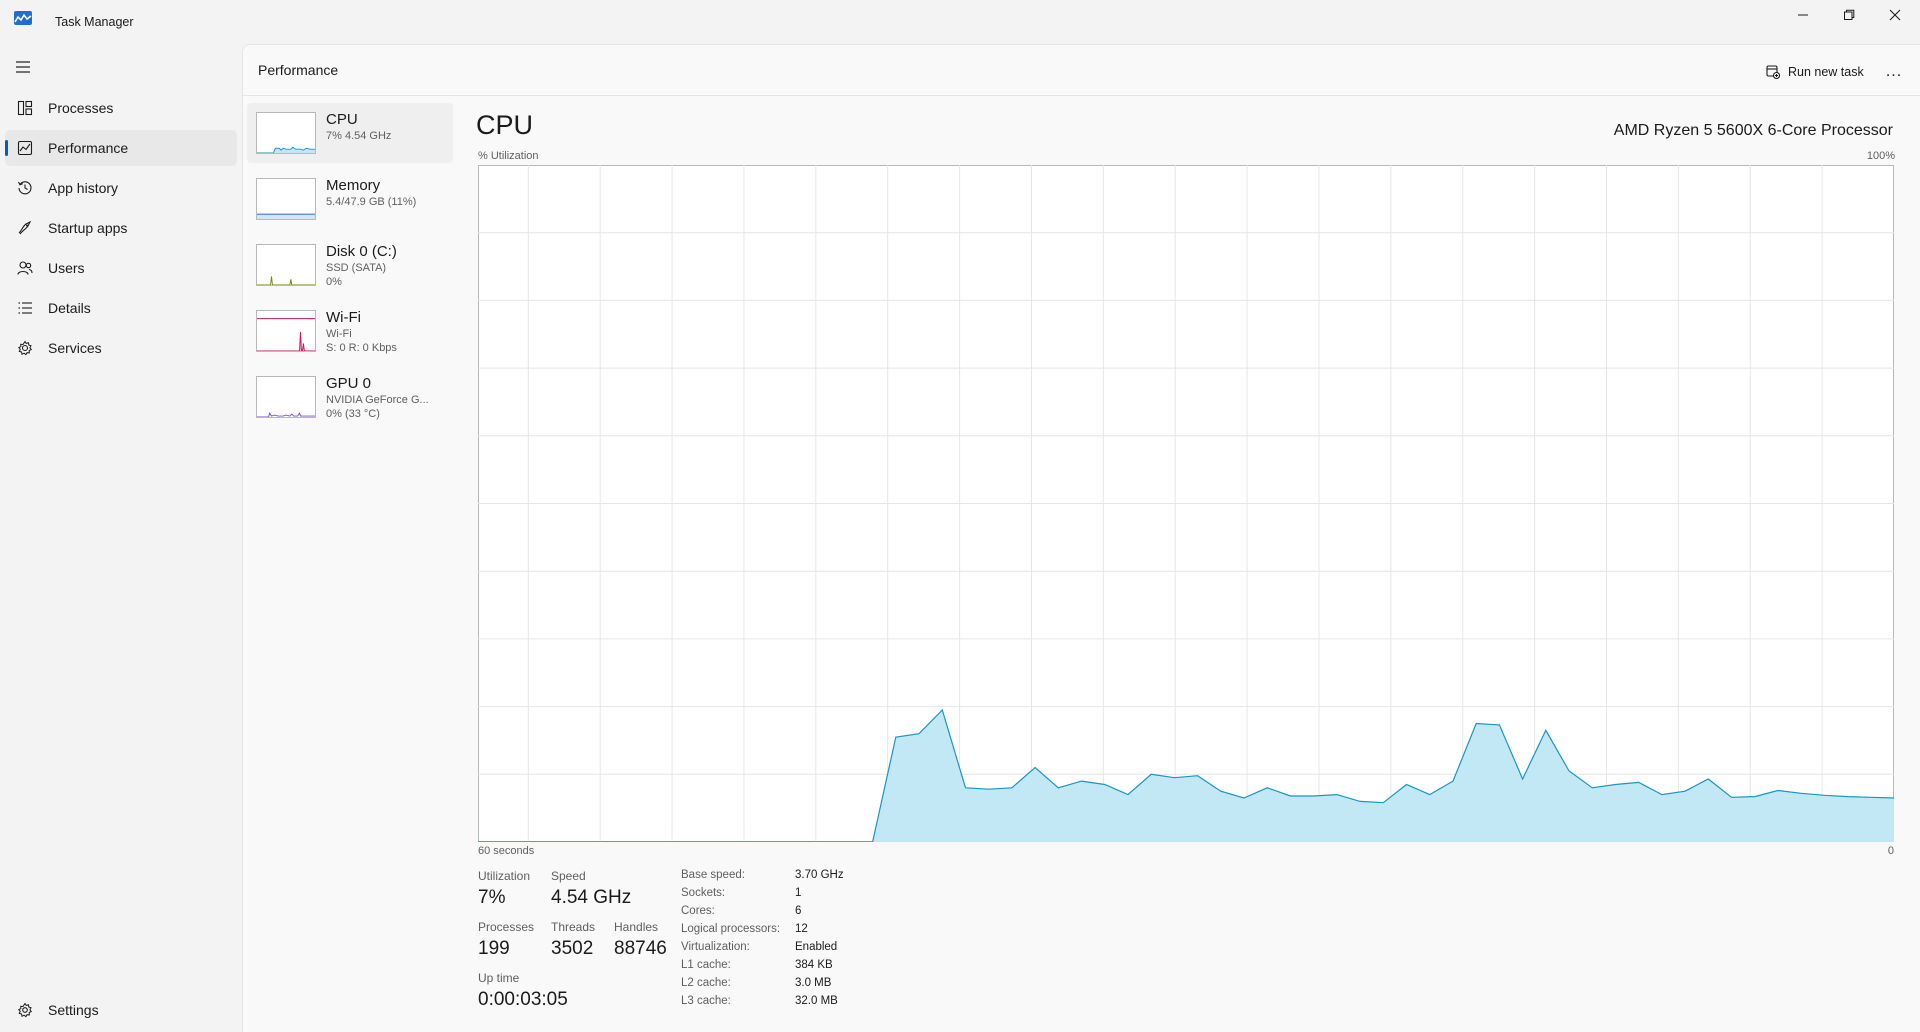  What do you see at coordinates (121, 268) in the screenshot?
I see `sidebar-item-users: Users` at bounding box center [121, 268].